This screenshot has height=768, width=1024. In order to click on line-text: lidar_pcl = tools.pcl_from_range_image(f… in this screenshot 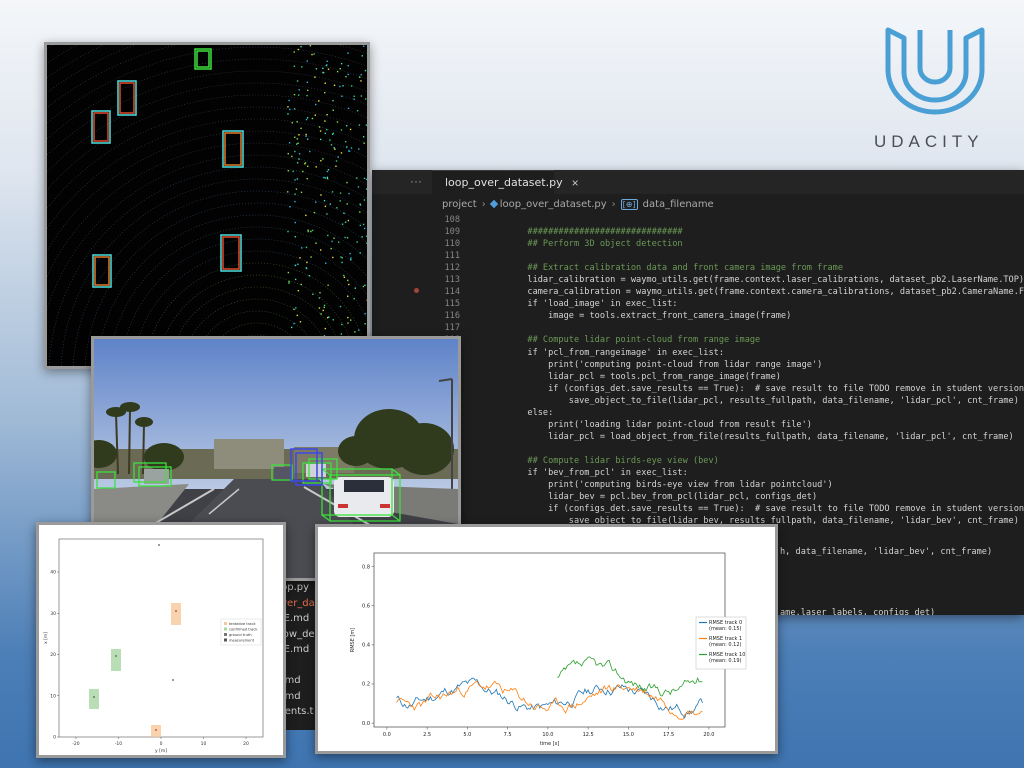, I will do `click(633, 376)`.